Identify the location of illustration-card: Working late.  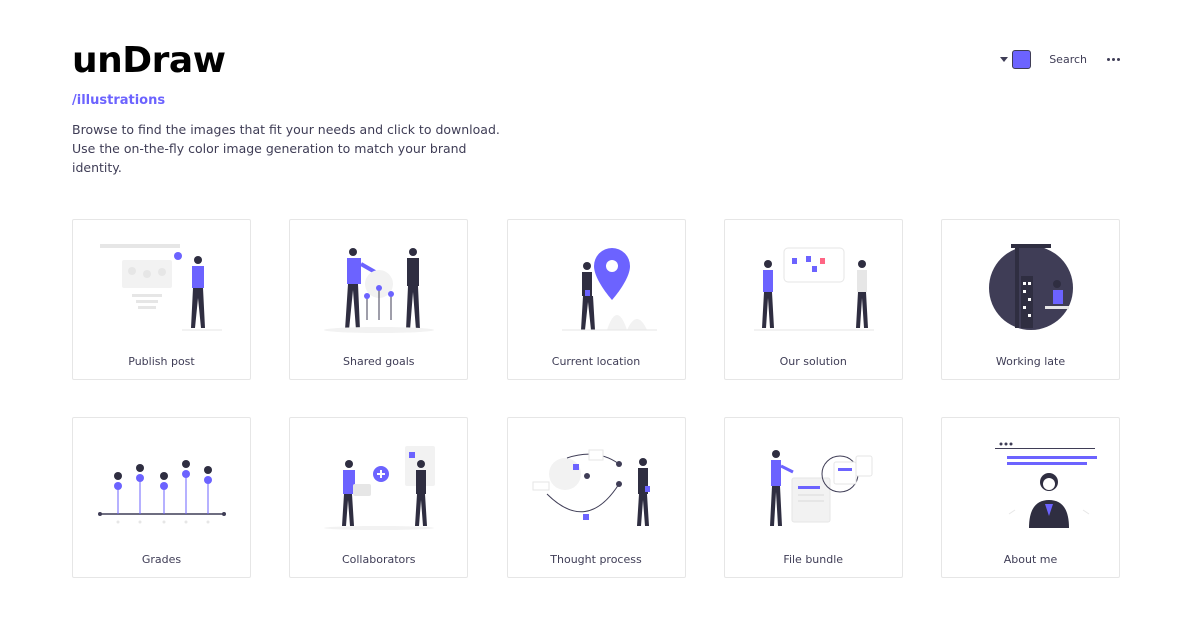
(1030, 299).